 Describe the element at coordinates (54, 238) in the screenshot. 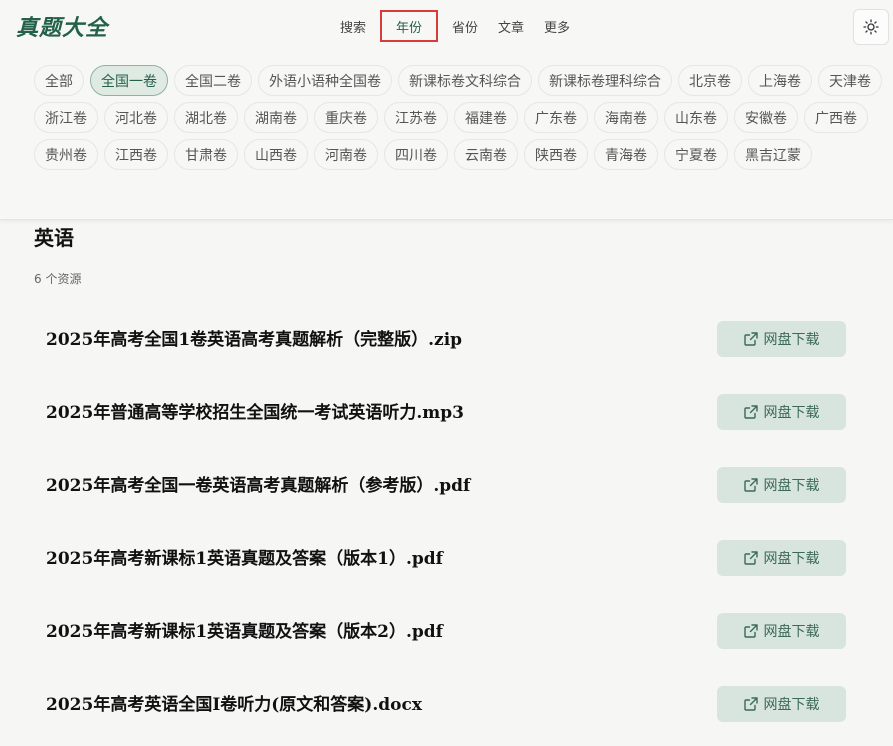

I see `section-title: 英语` at that location.